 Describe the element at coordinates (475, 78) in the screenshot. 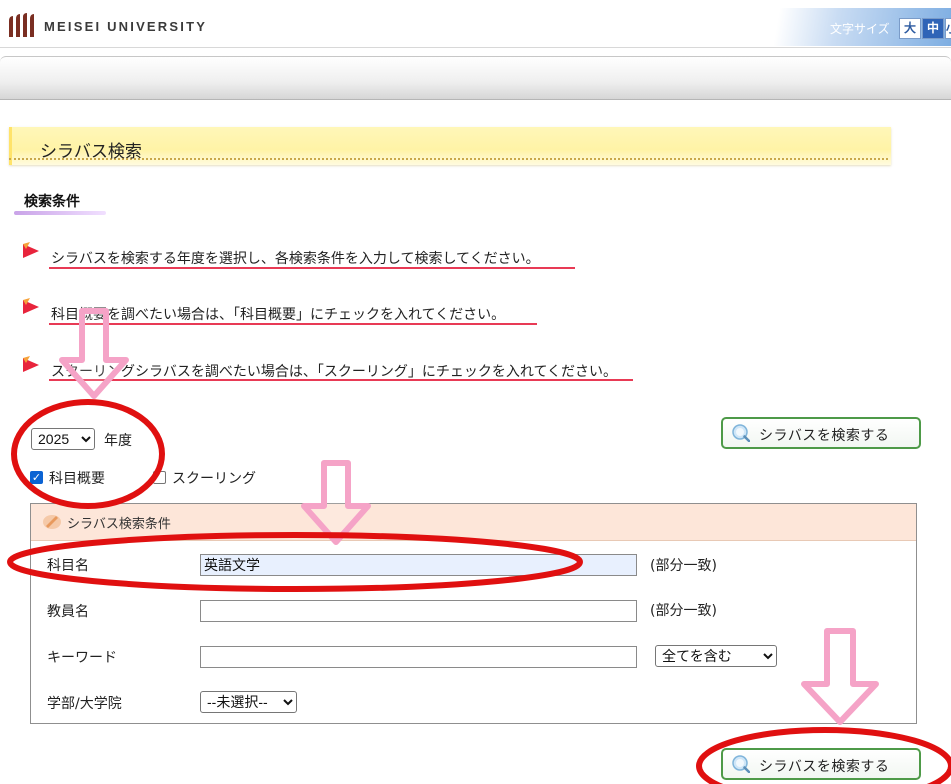

I see `global-menu-bar` at that location.